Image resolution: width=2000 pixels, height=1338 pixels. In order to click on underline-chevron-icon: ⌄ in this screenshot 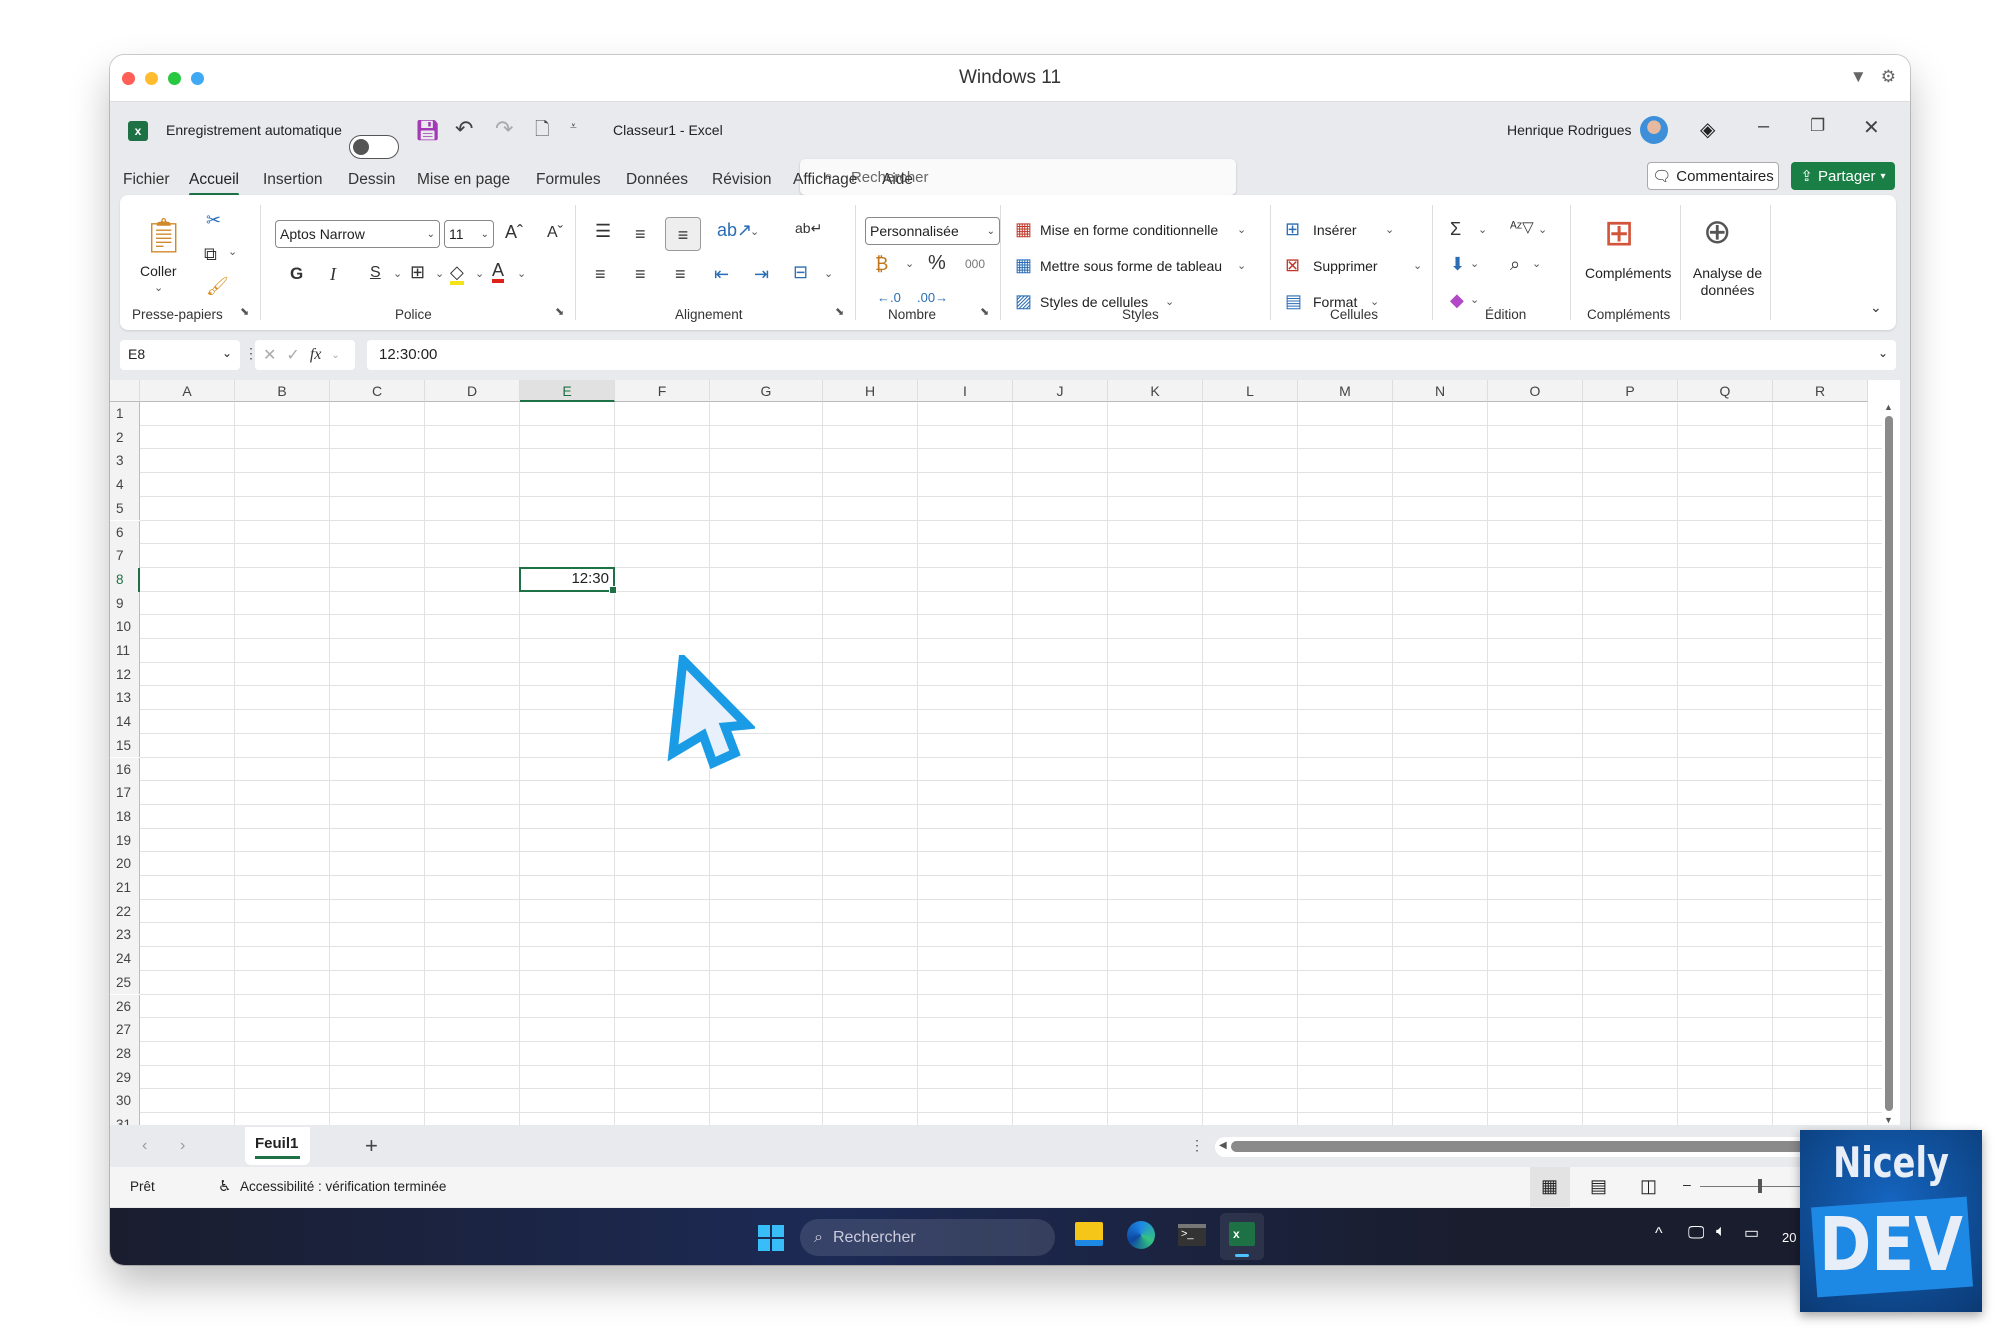, I will do `click(397, 274)`.